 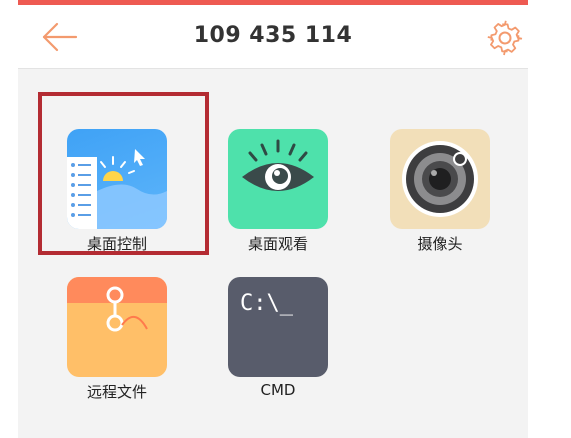 What do you see at coordinates (440, 179) in the screenshot?
I see `camera-lens-icon` at bounding box center [440, 179].